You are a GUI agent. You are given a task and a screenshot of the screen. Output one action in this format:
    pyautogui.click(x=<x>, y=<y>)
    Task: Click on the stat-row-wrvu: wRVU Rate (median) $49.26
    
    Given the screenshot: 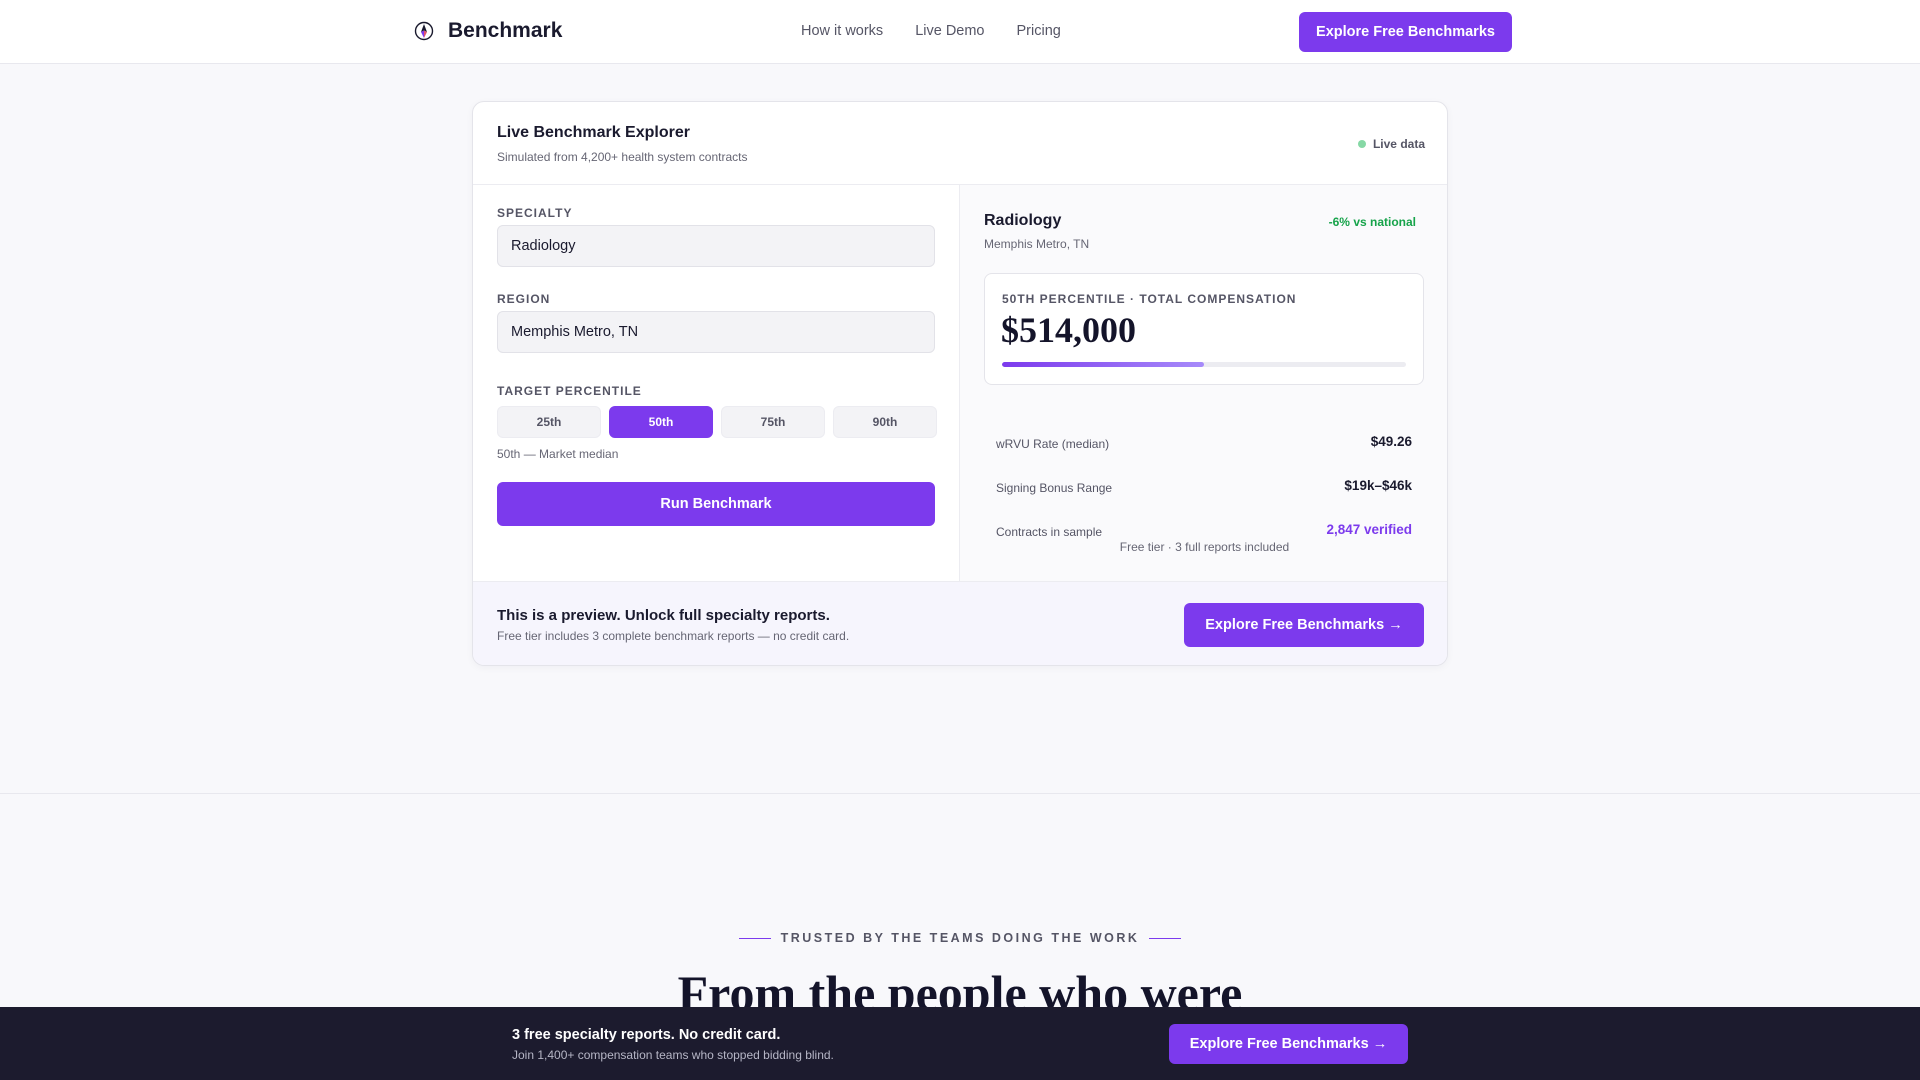 What is the action you would take?
    pyautogui.click(x=1204, y=444)
    